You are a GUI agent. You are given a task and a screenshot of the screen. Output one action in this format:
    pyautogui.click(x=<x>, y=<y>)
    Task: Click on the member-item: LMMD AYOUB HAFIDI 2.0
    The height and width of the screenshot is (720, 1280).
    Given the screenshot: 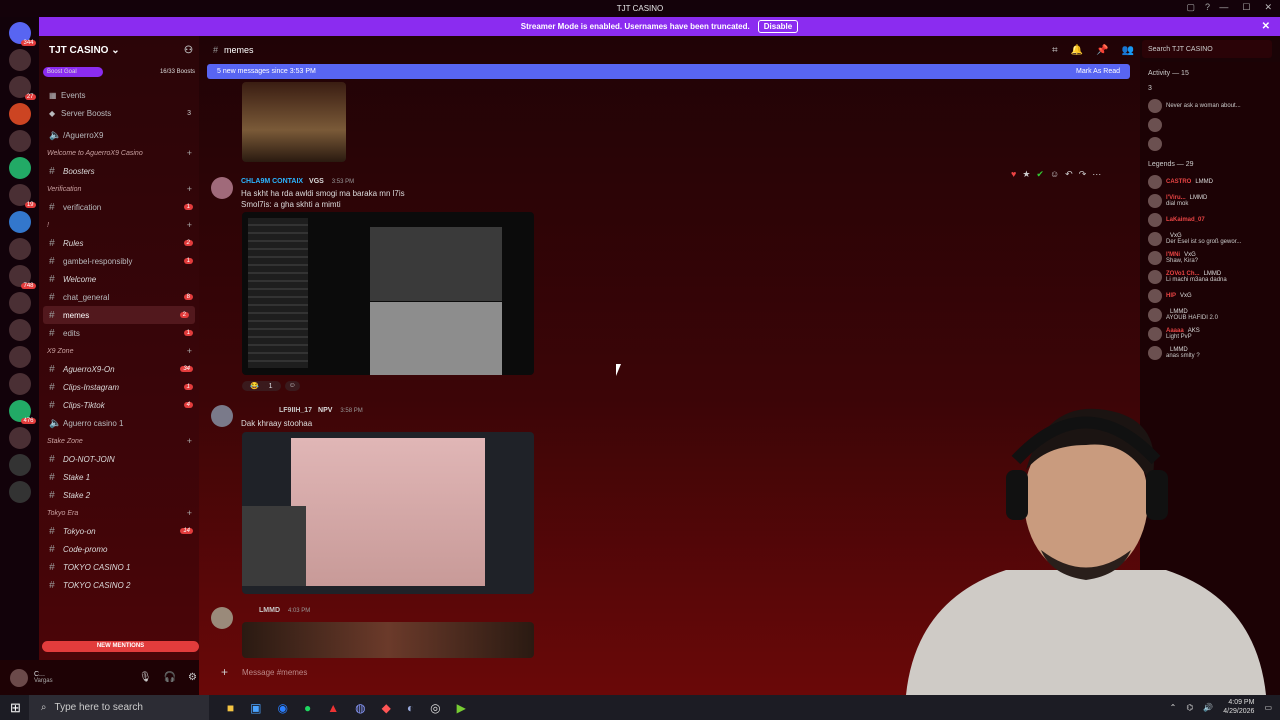 What is the action you would take?
    pyautogui.click(x=1210, y=314)
    